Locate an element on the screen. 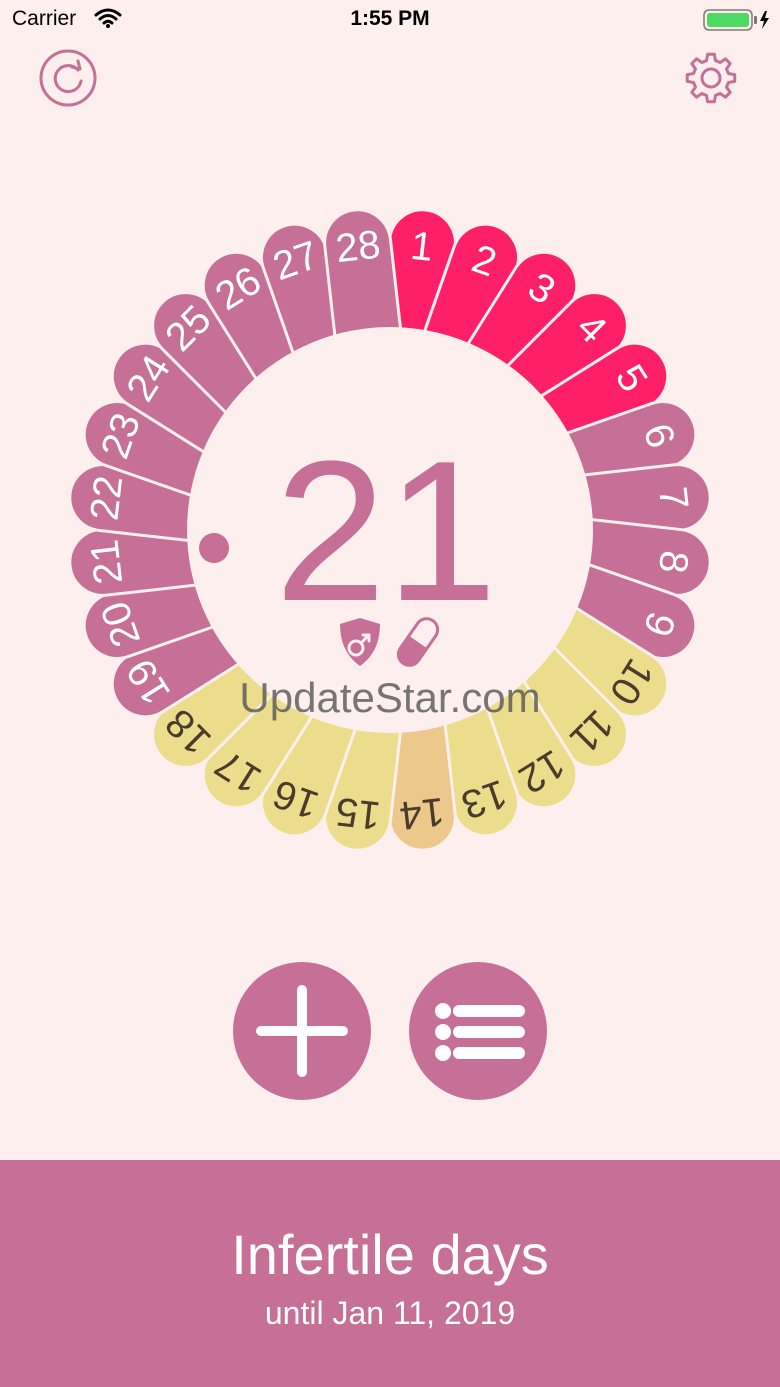  cycle-day-label: 28 is located at coordinates (358, 246).